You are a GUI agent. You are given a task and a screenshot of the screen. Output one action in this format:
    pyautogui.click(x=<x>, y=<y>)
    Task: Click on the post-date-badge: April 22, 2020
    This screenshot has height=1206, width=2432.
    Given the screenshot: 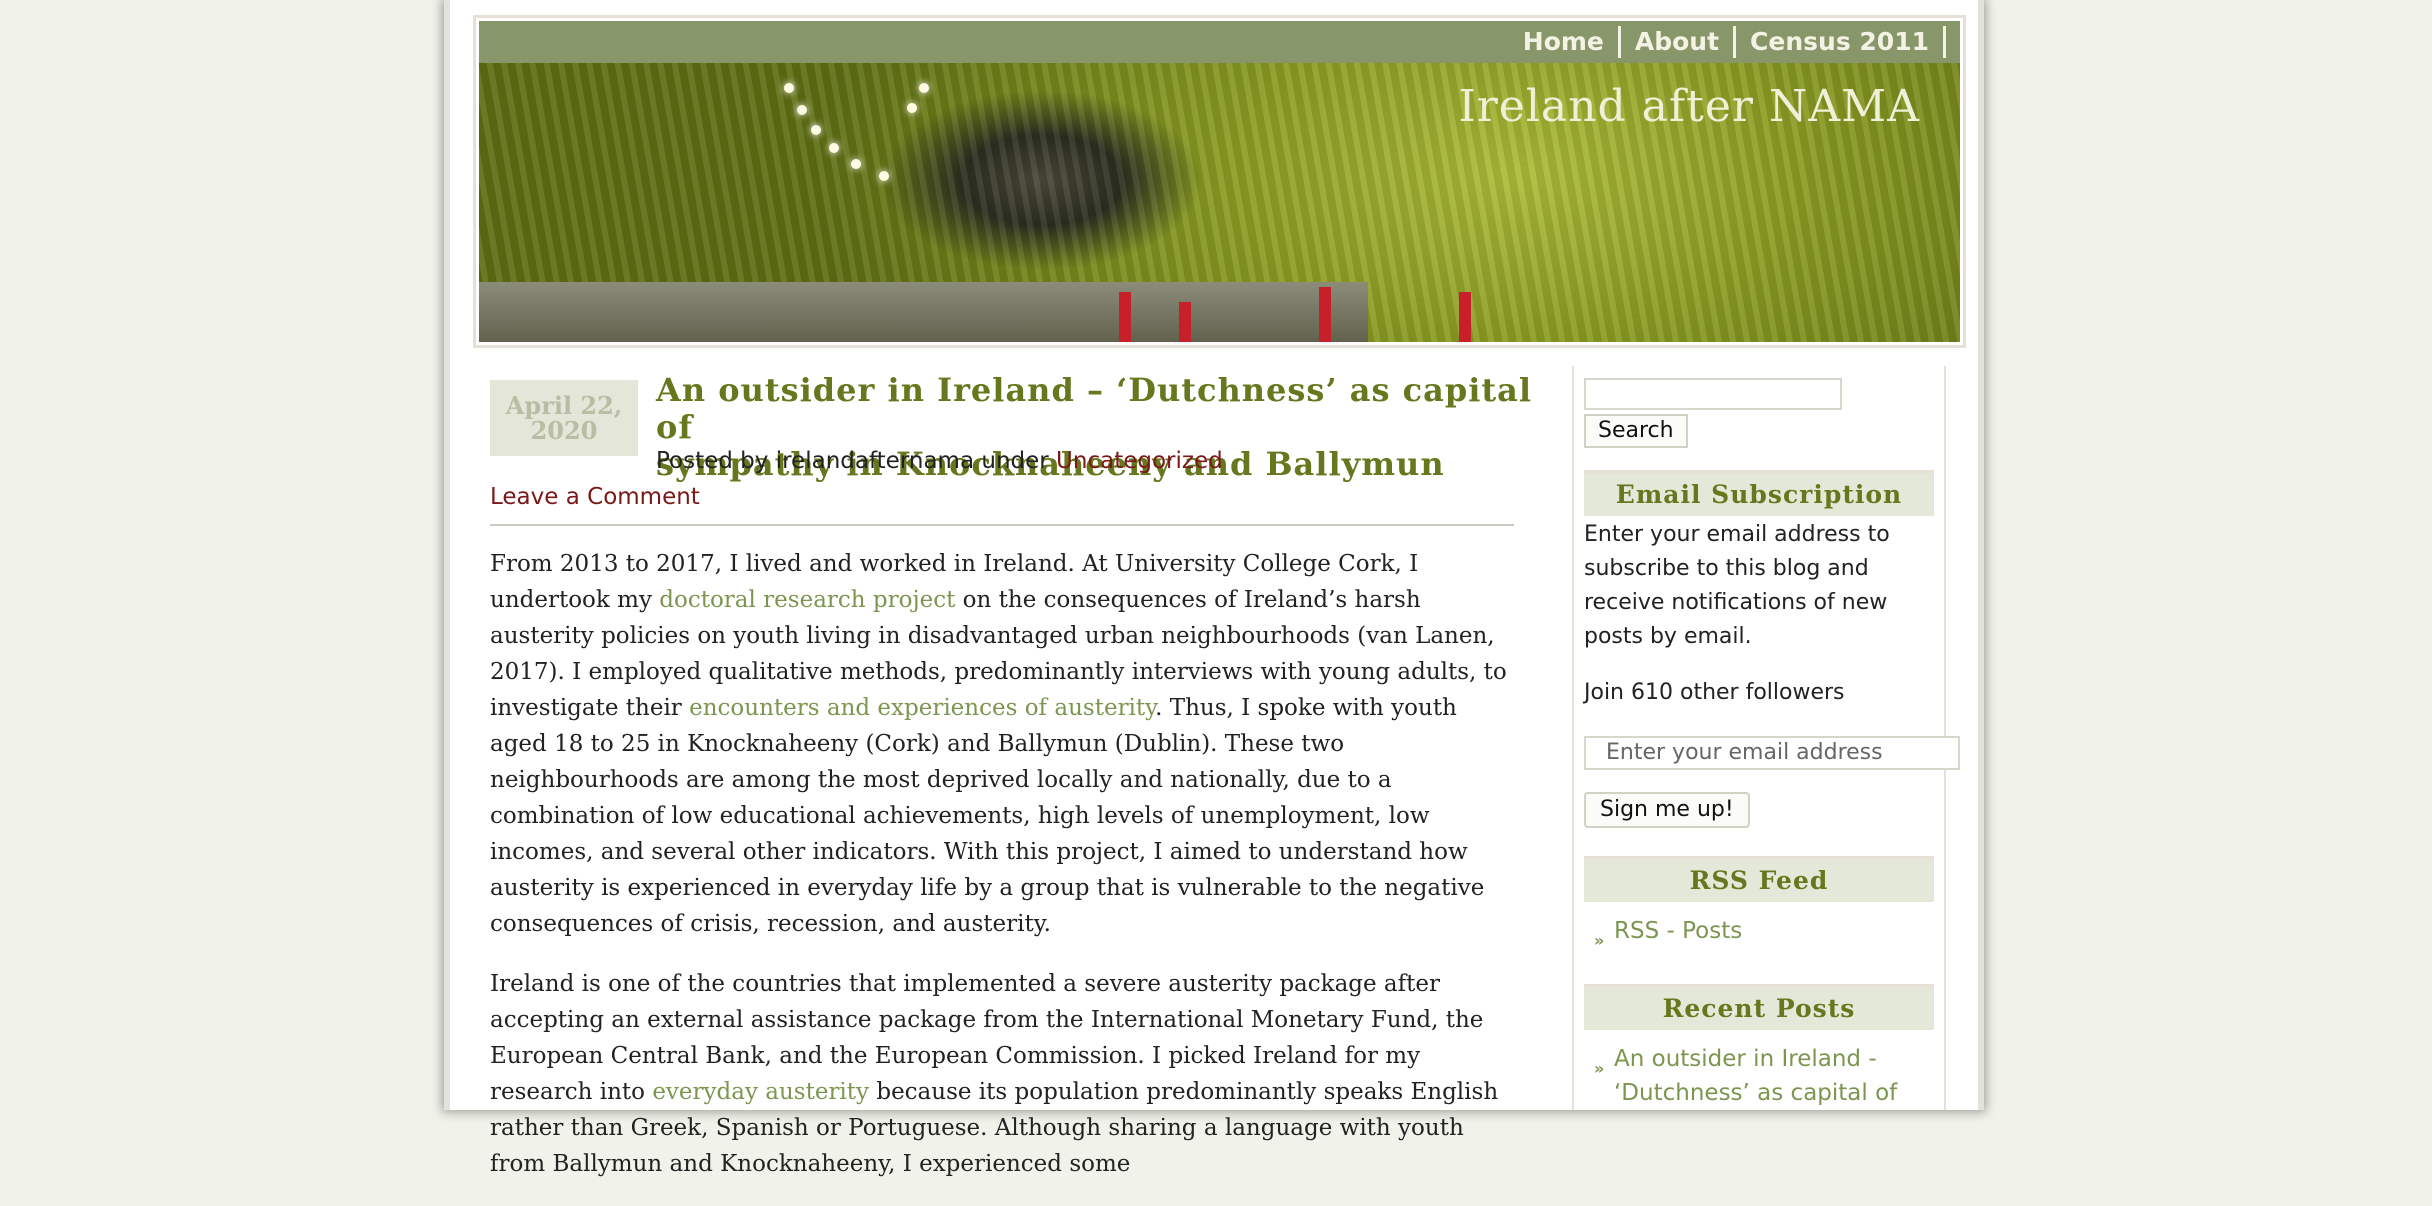 What is the action you would take?
    pyautogui.click(x=564, y=418)
    